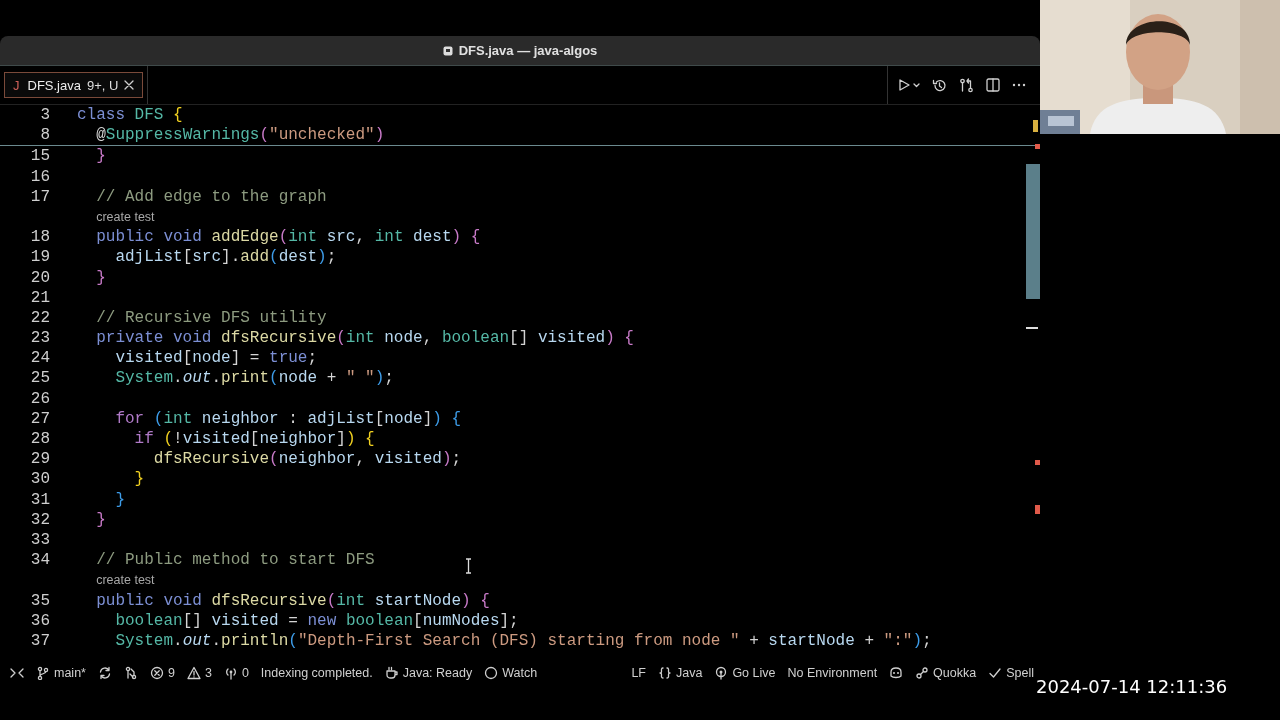 The image size is (1280, 720). Describe the element at coordinates (1035, 126) in the screenshot. I see `warning-marker` at that location.